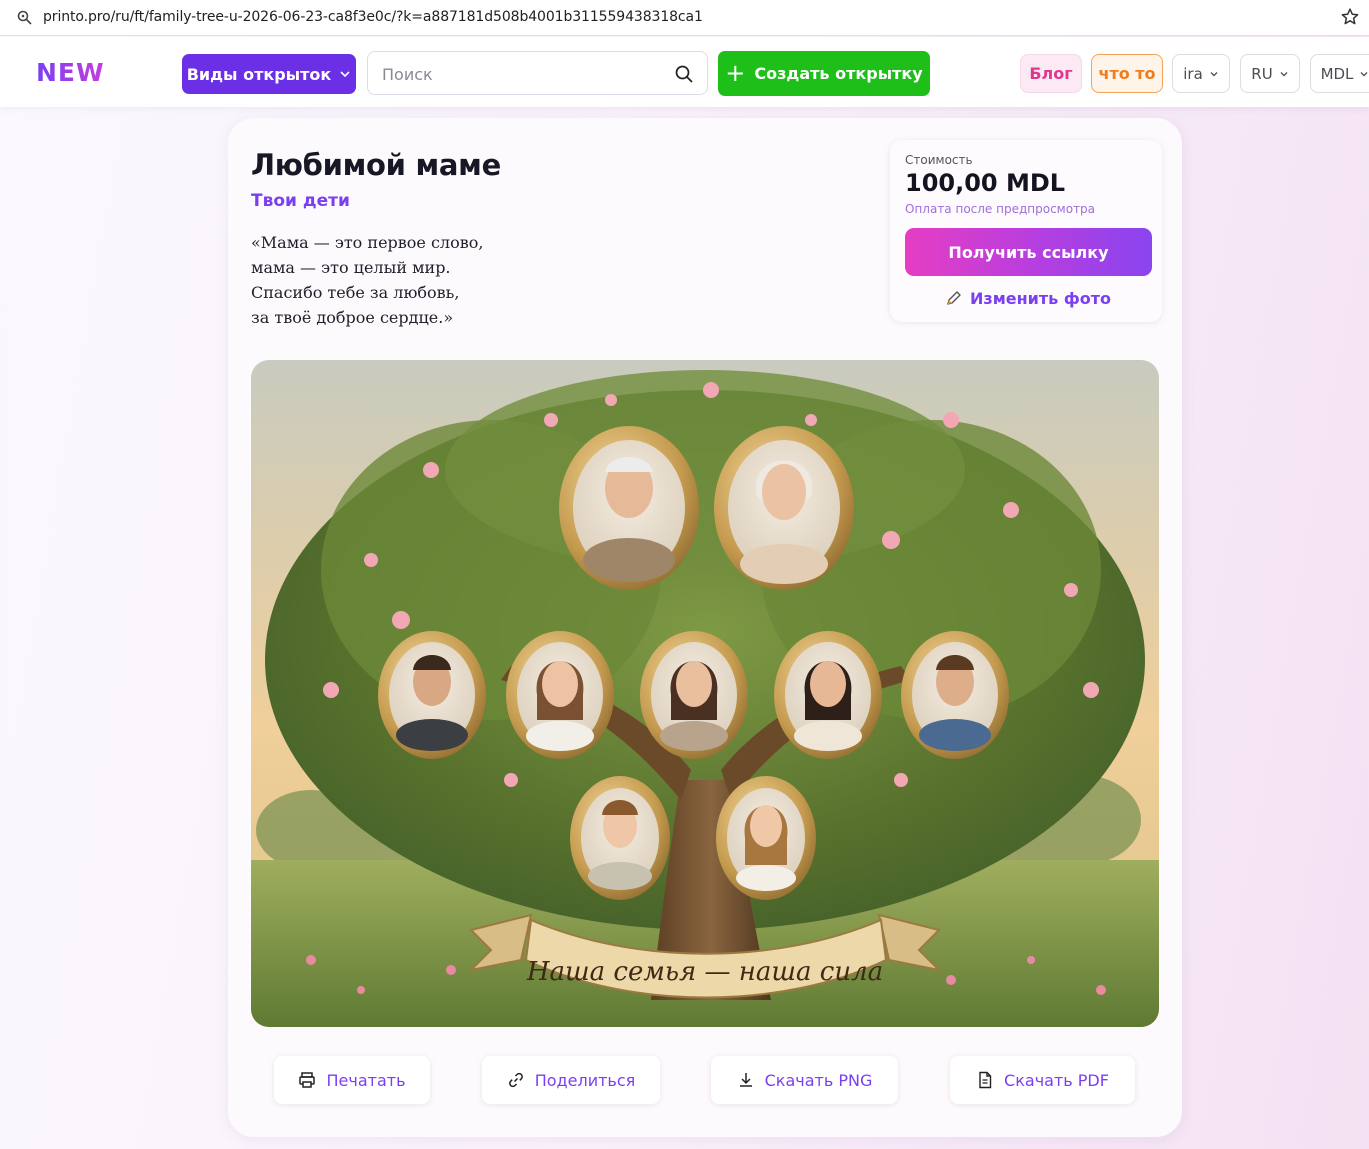 This screenshot has width=1369, height=1149. I want to click on search-icon, so click(684, 74).